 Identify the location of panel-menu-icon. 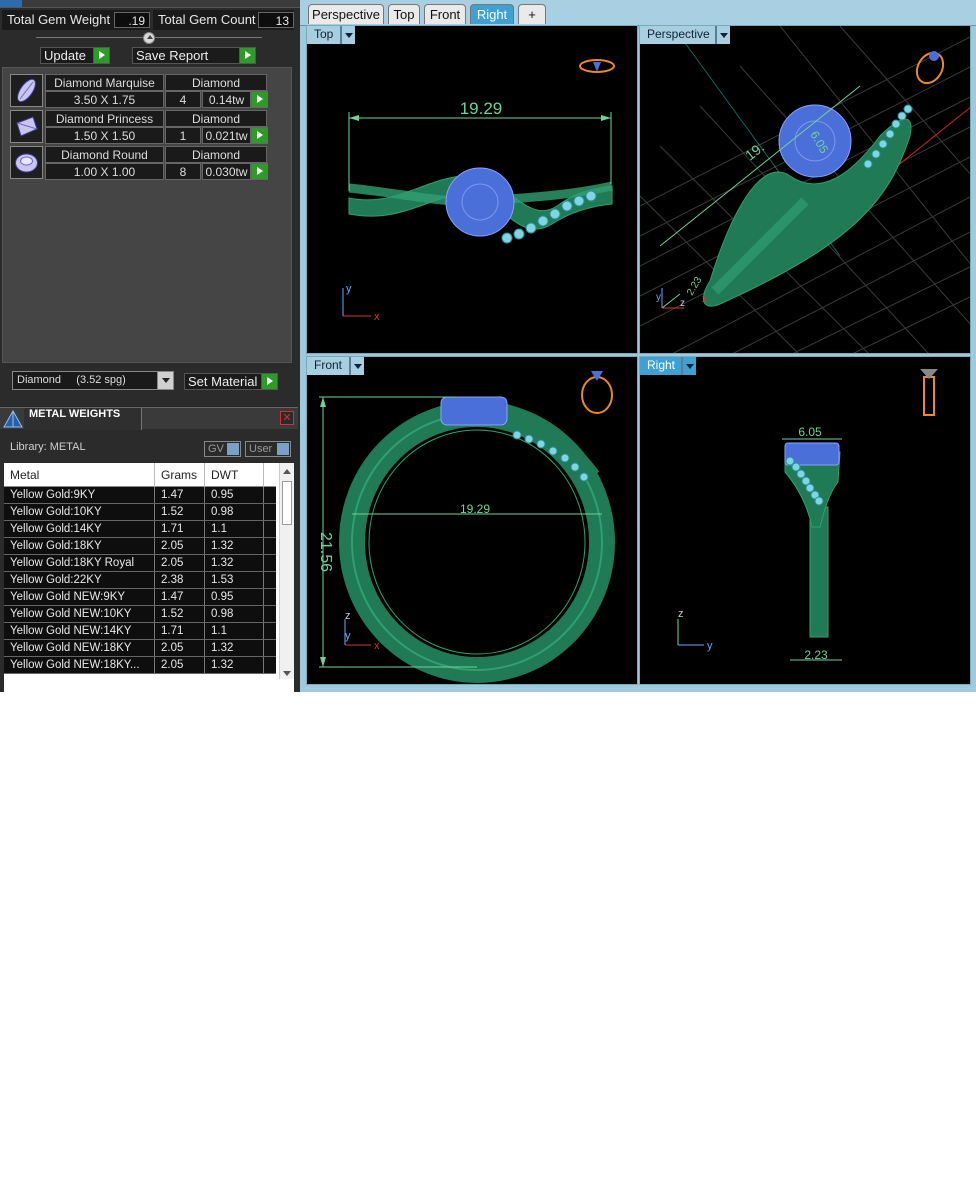
(11, 3).